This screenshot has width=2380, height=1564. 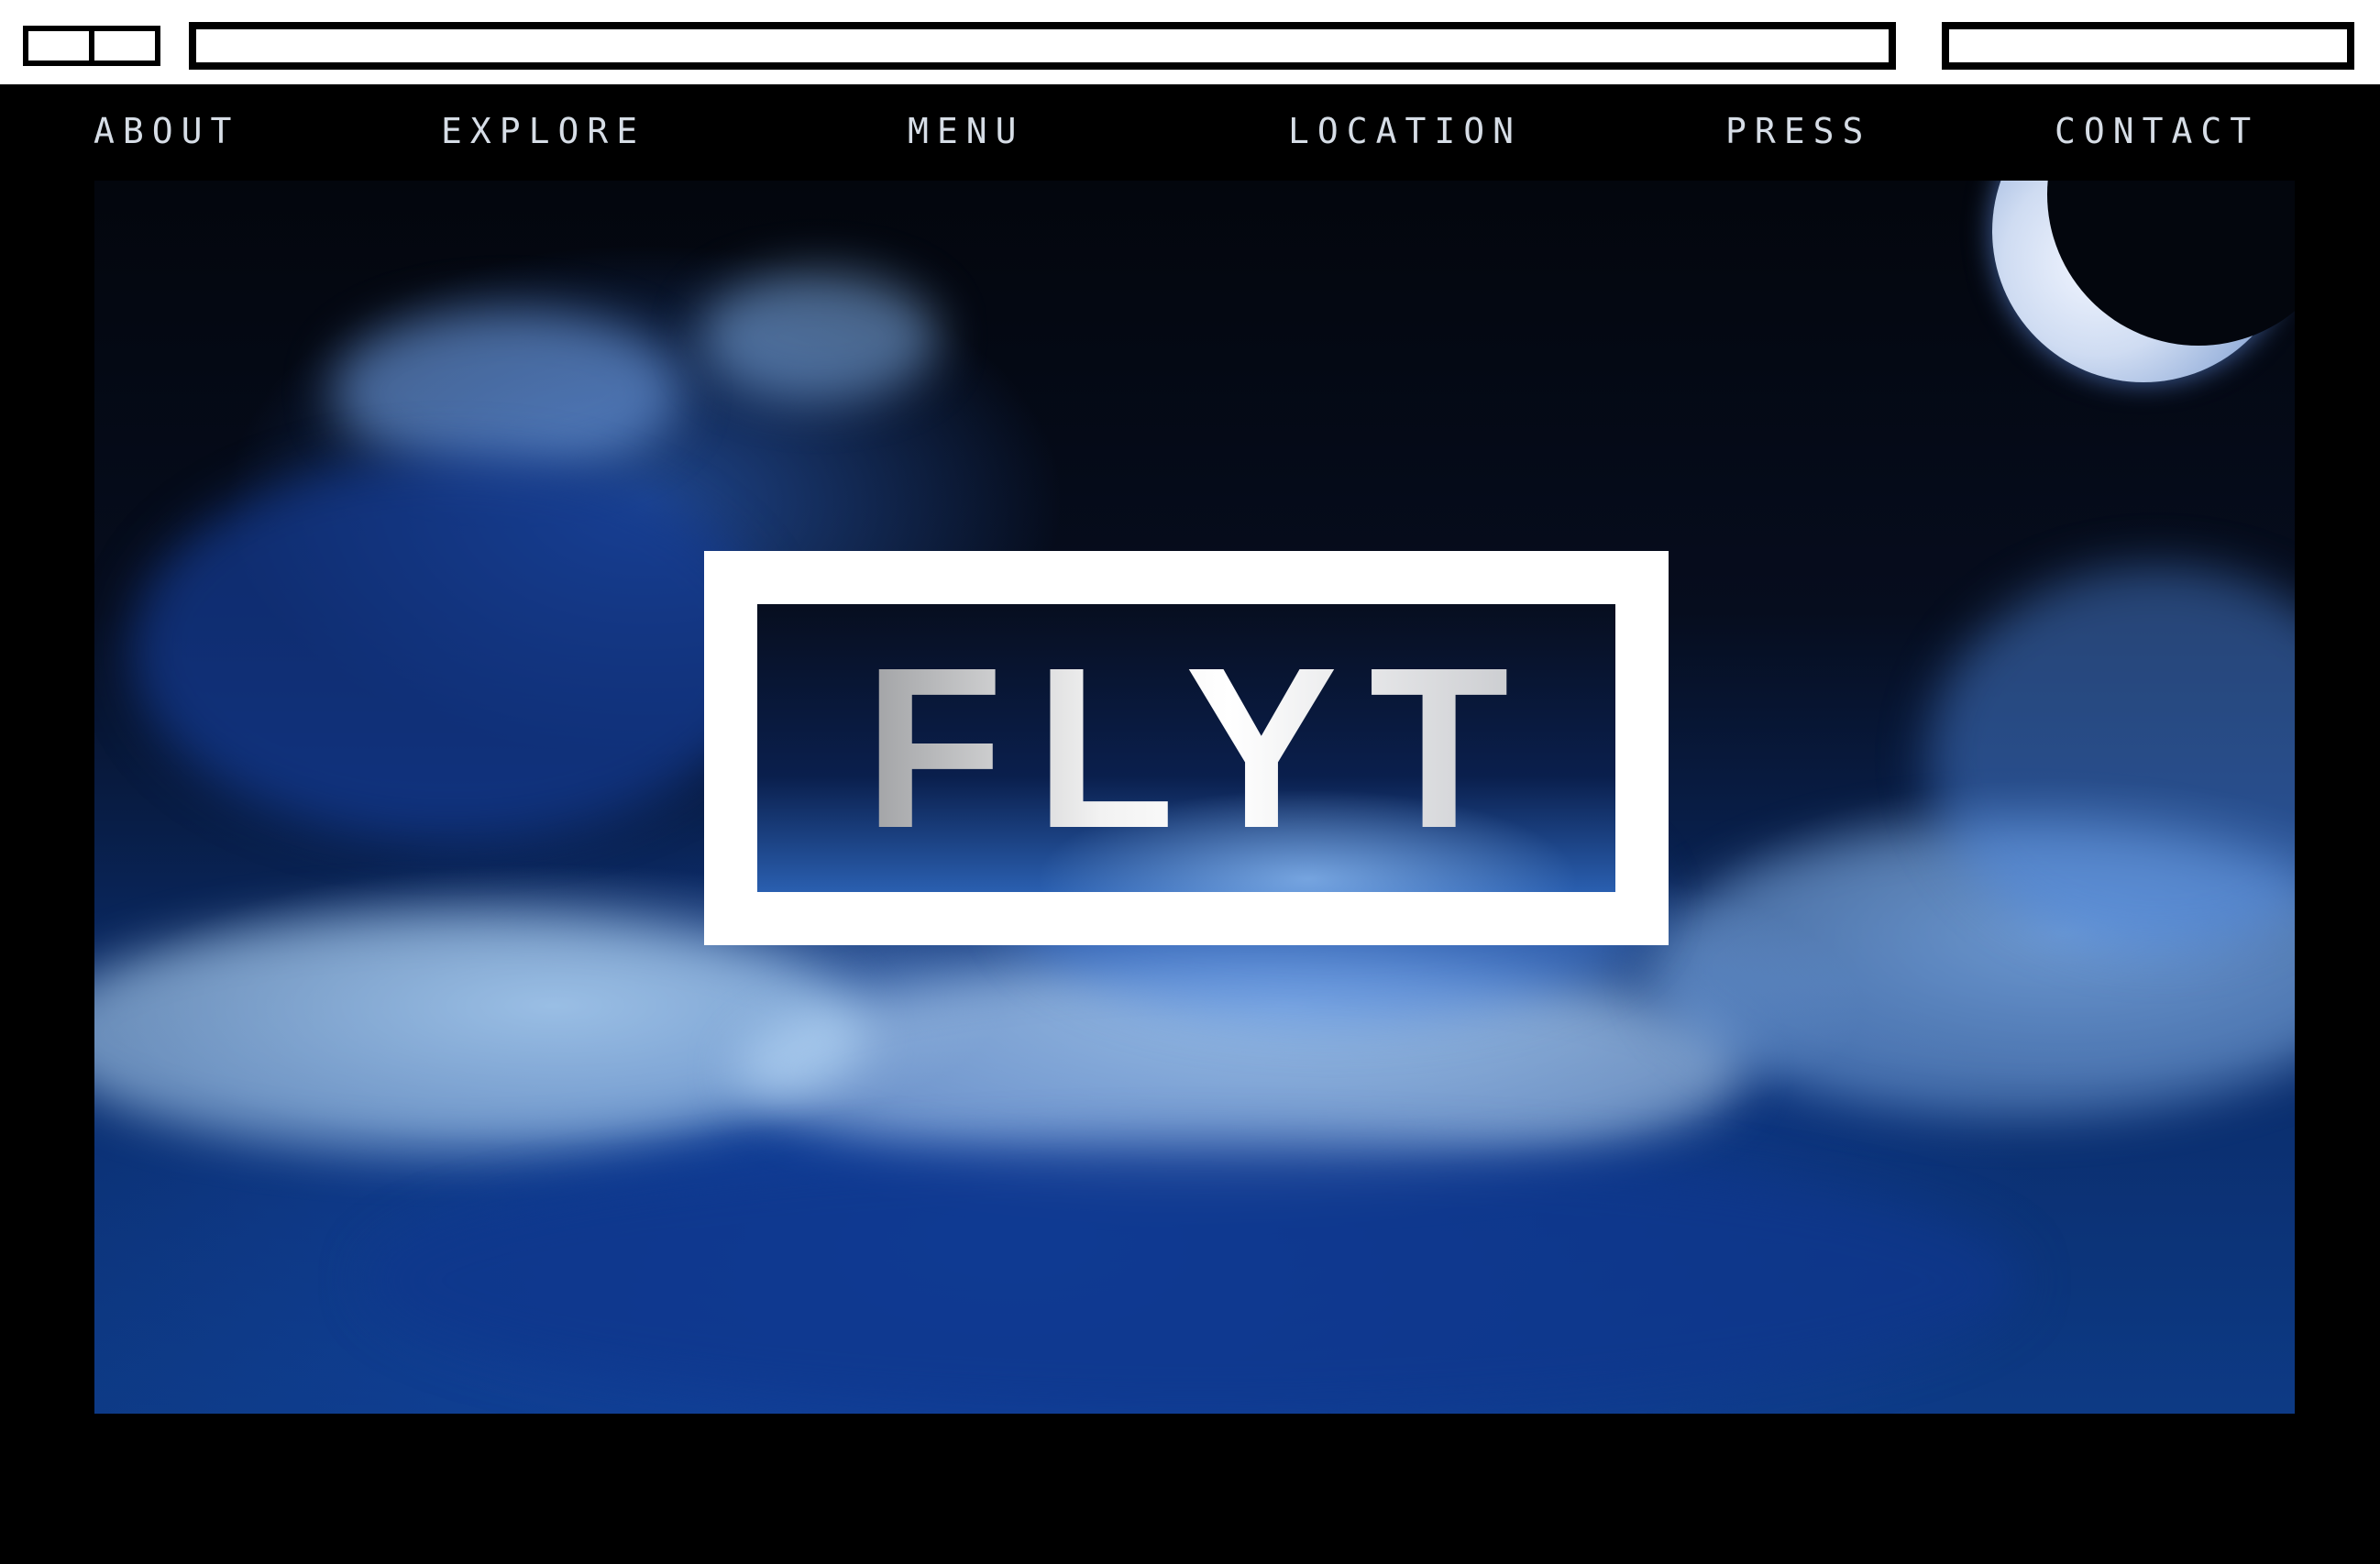 I want to click on address-bar, so click(x=1042, y=46).